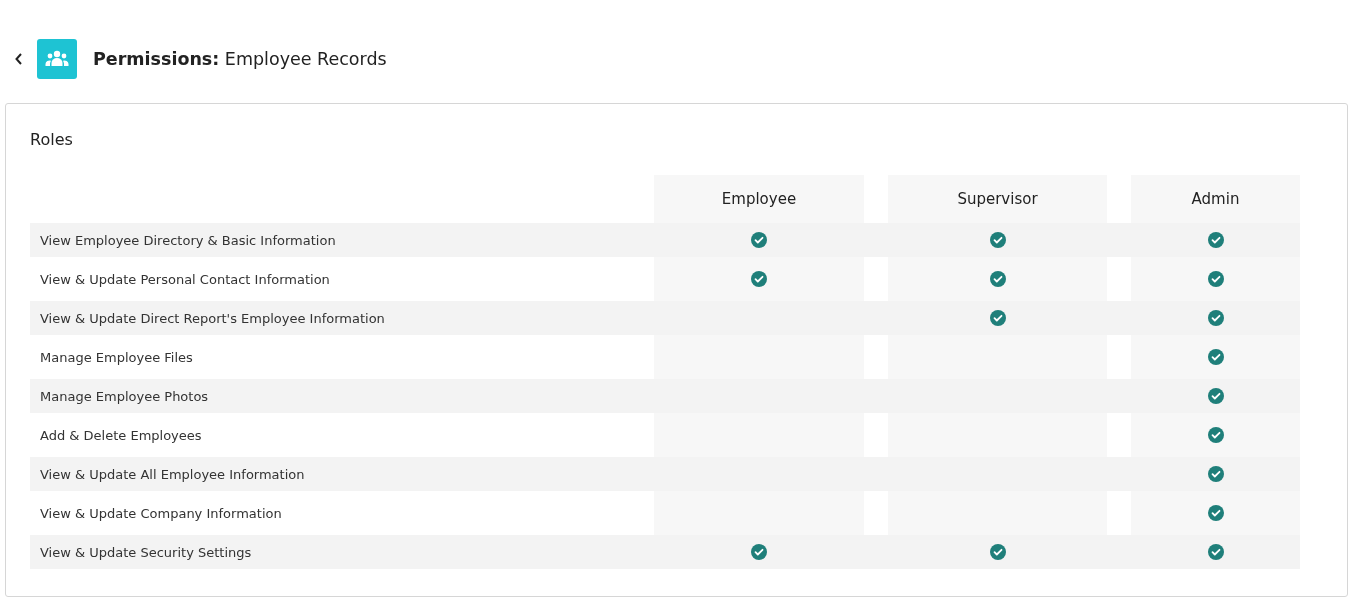  Describe the element at coordinates (57, 59) in the screenshot. I see `people-icon` at that location.